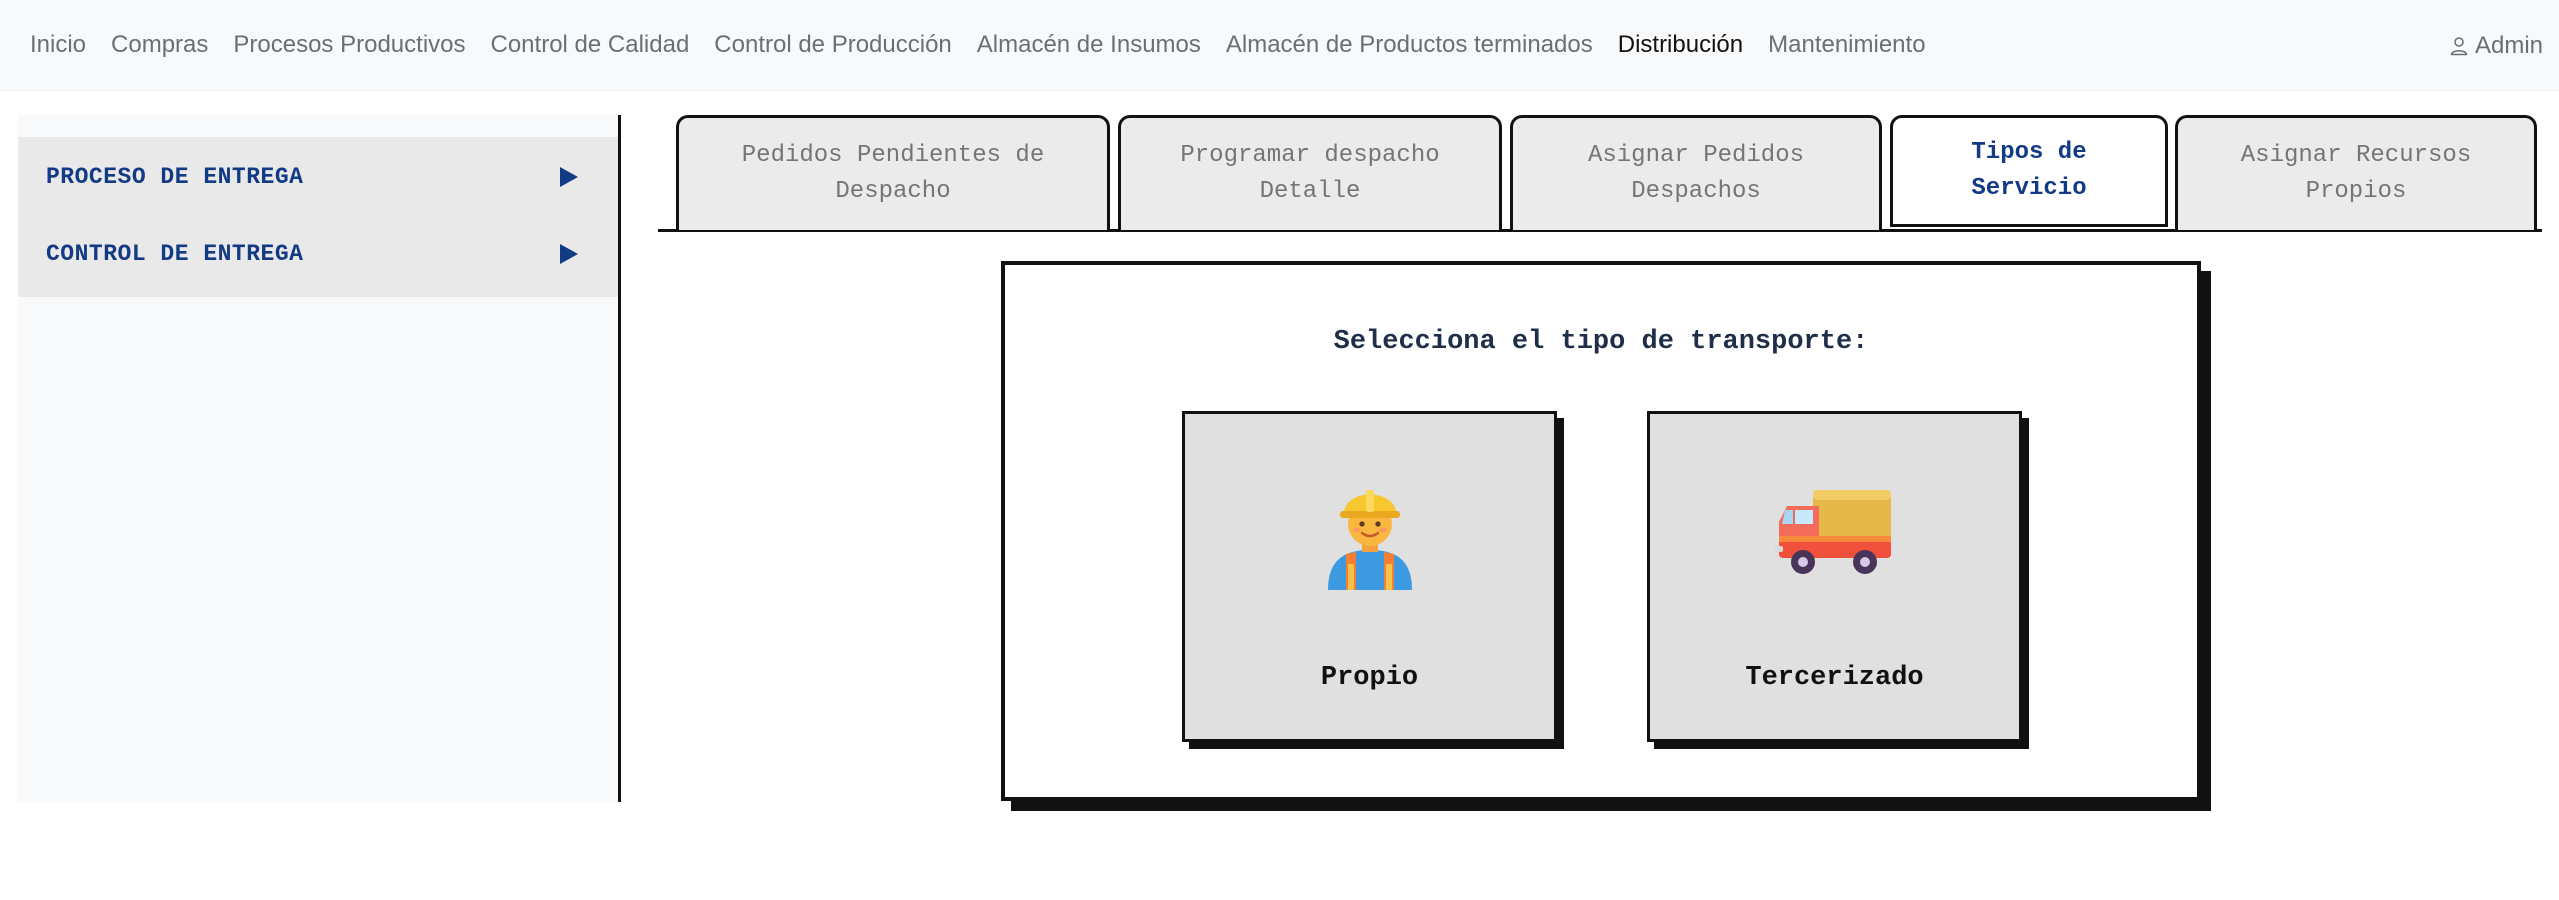 This screenshot has height=900, width=2559. I want to click on nav-item-distribucion: Distribución, so click(1680, 45).